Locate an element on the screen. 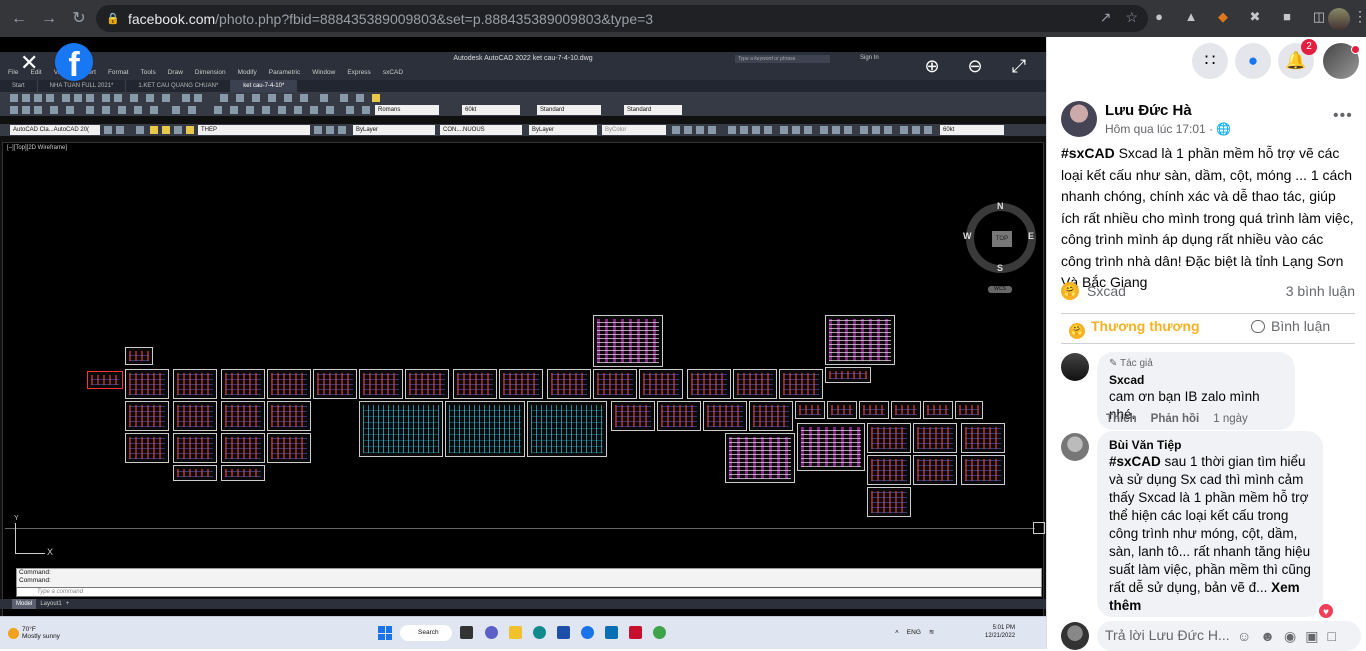 This screenshot has width=1366, height=651. post-author-name: Lưu Đức Hà is located at coordinates (1148, 110).